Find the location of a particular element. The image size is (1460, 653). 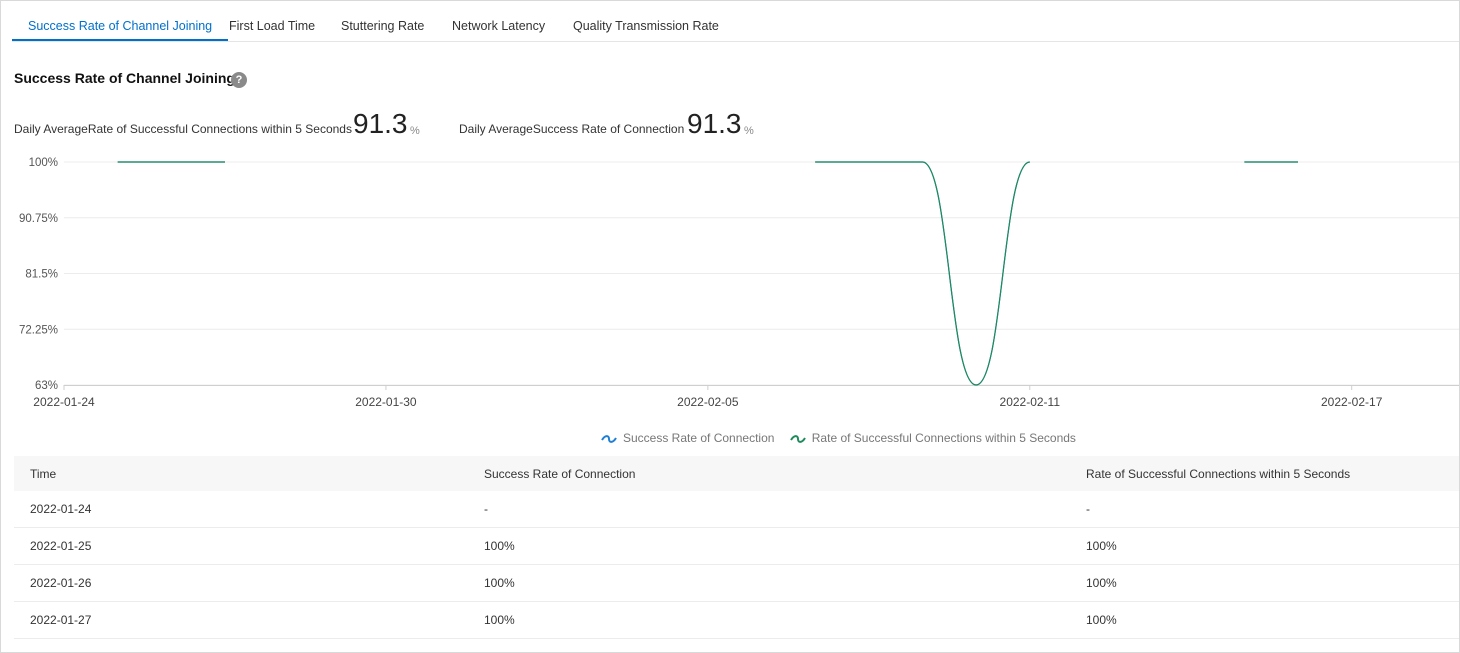

y-tick-label: 81.5% is located at coordinates (41, 275).